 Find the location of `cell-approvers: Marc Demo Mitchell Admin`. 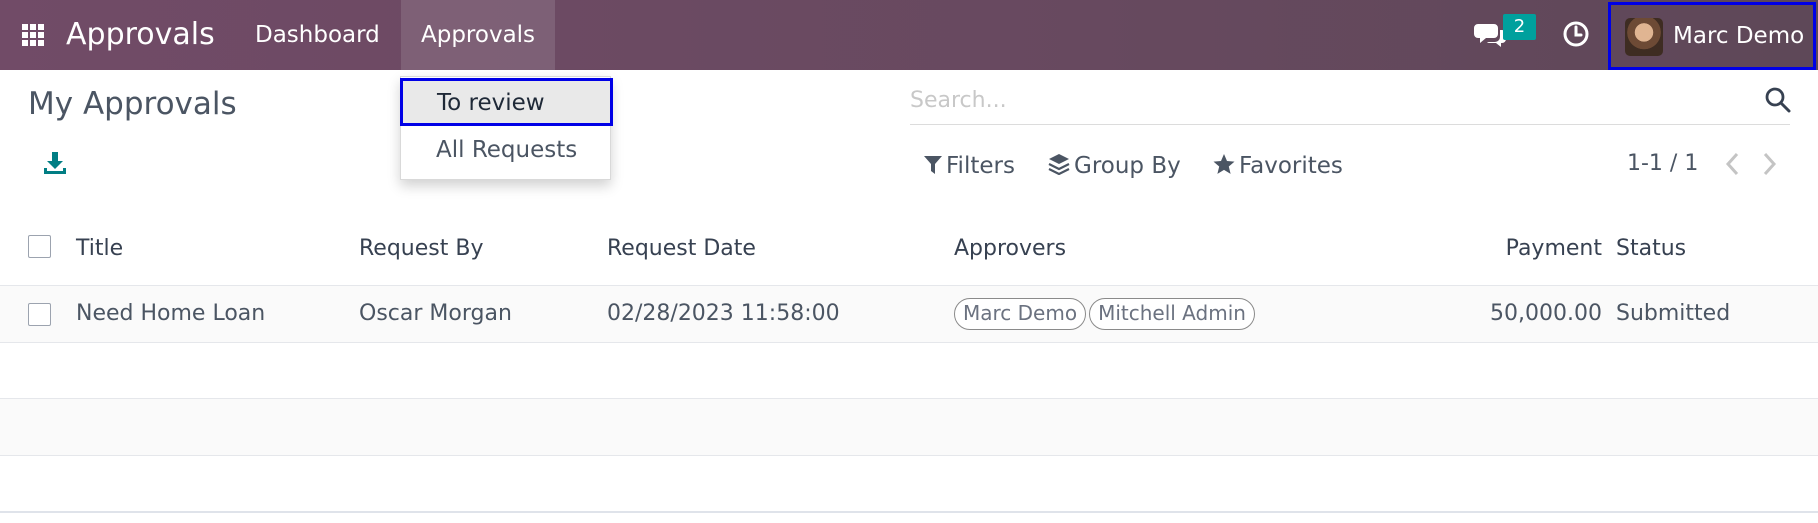

cell-approvers: Marc Demo Mitchell Admin is located at coordinates (1106, 314).